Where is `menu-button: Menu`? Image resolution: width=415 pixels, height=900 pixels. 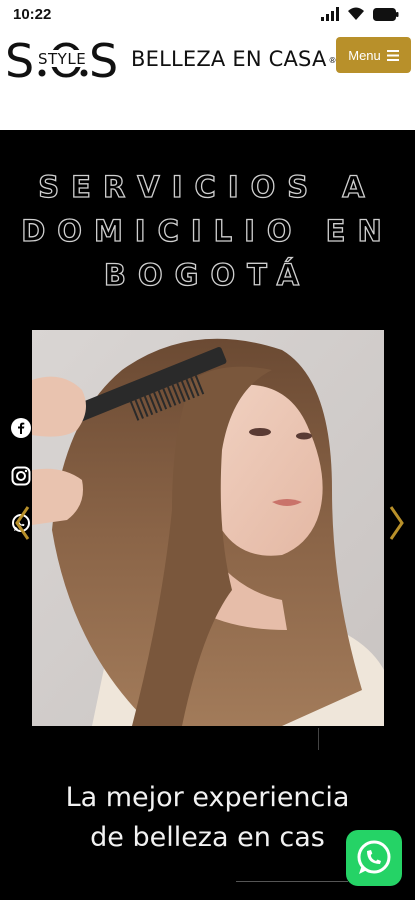 menu-button: Menu is located at coordinates (373, 55).